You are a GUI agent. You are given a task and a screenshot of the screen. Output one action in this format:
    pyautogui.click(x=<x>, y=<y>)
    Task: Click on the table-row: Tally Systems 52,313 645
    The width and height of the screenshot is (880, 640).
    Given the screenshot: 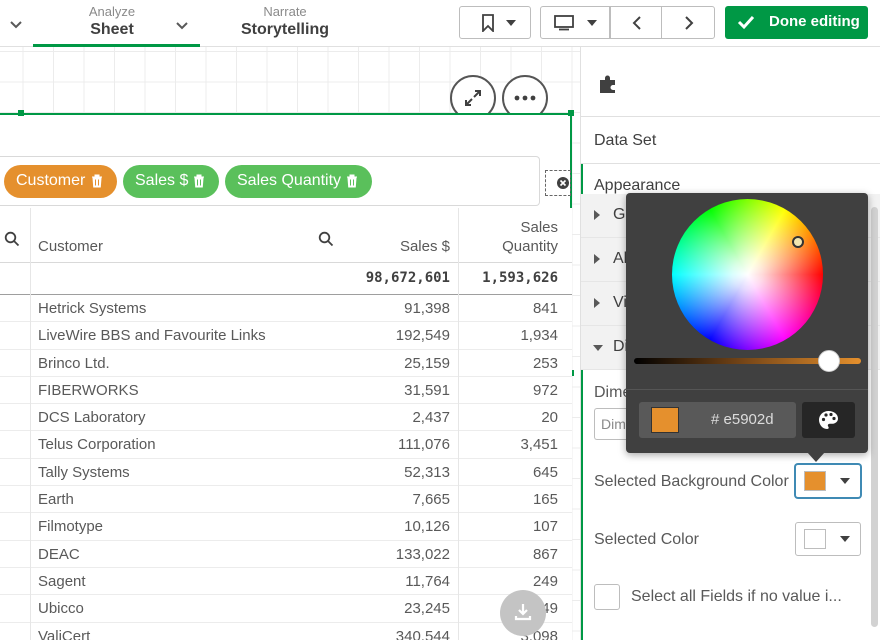 What is the action you would take?
    pyautogui.click(x=286, y=472)
    